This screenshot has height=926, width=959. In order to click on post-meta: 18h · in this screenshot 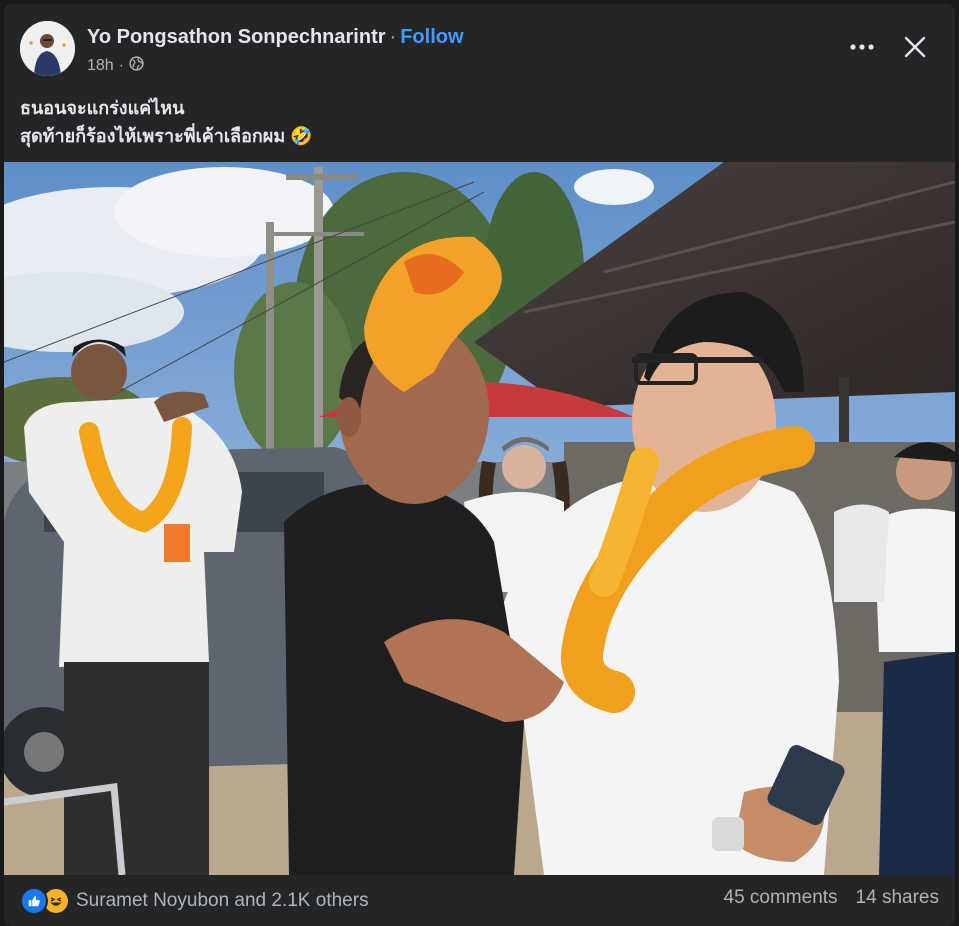, I will do `click(115, 66)`.